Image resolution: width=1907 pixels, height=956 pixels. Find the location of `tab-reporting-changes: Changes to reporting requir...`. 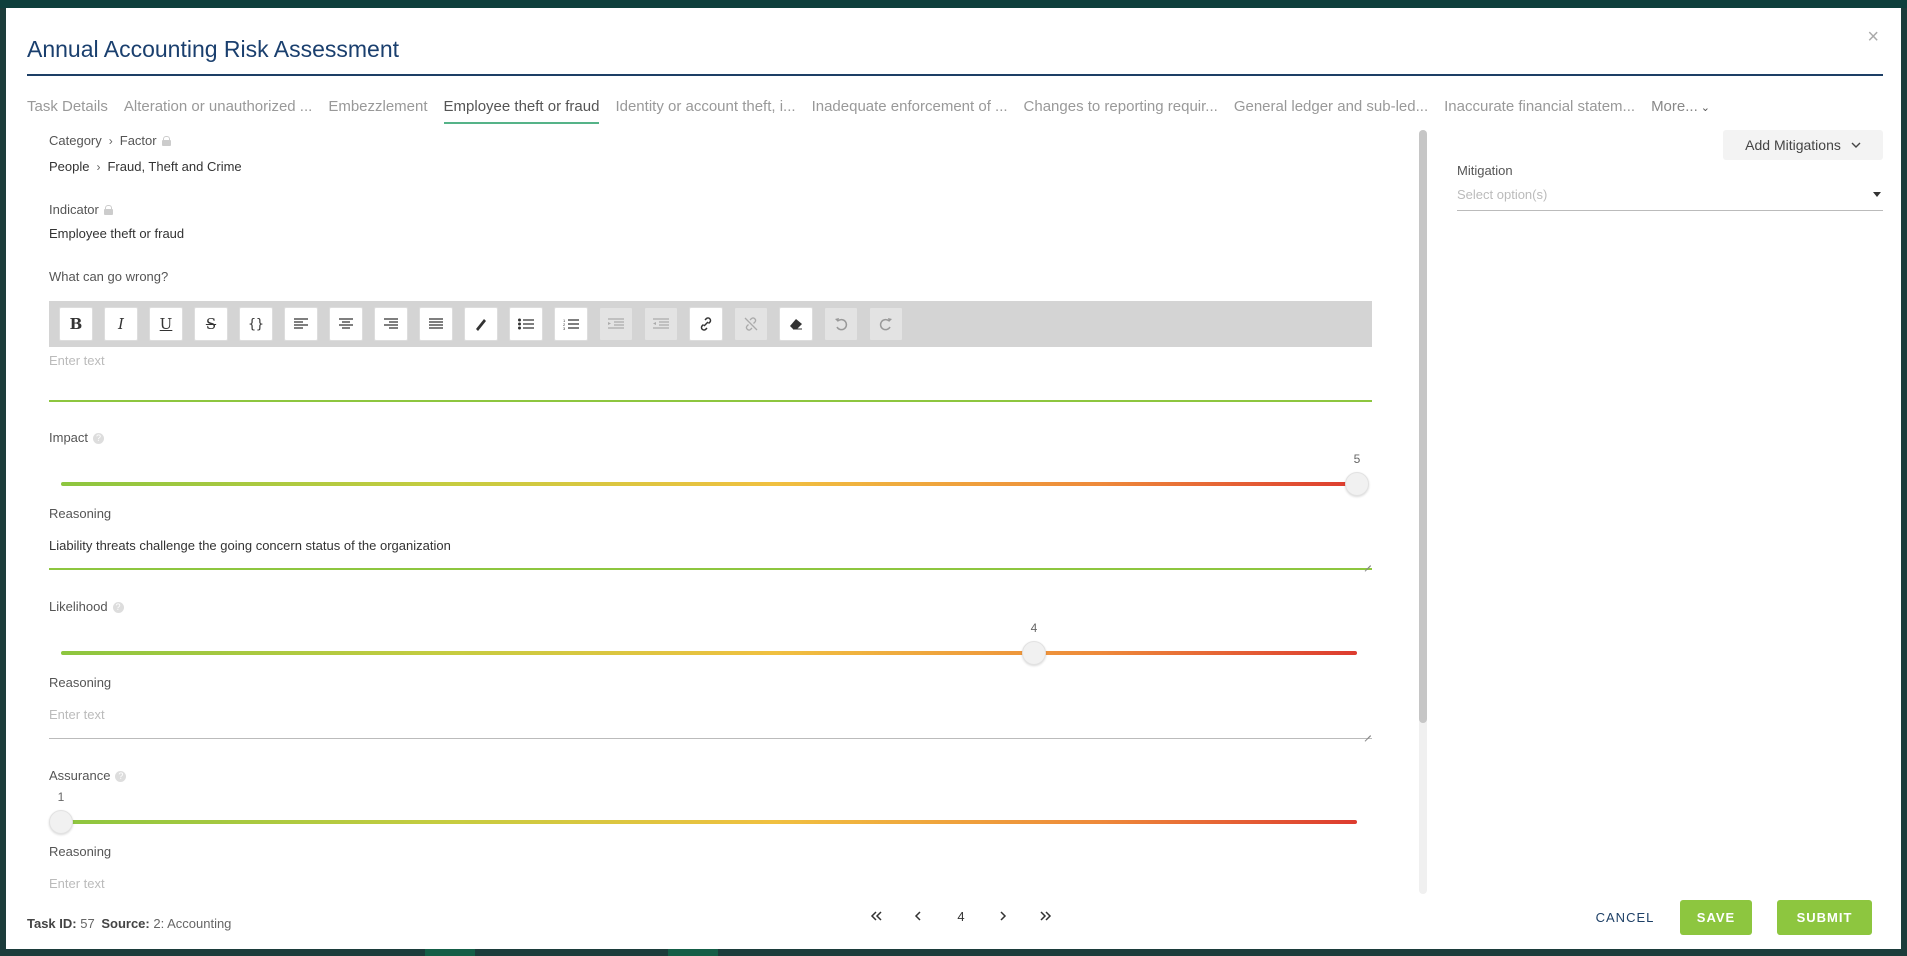

tab-reporting-changes: Changes to reporting requir... is located at coordinates (1121, 107).